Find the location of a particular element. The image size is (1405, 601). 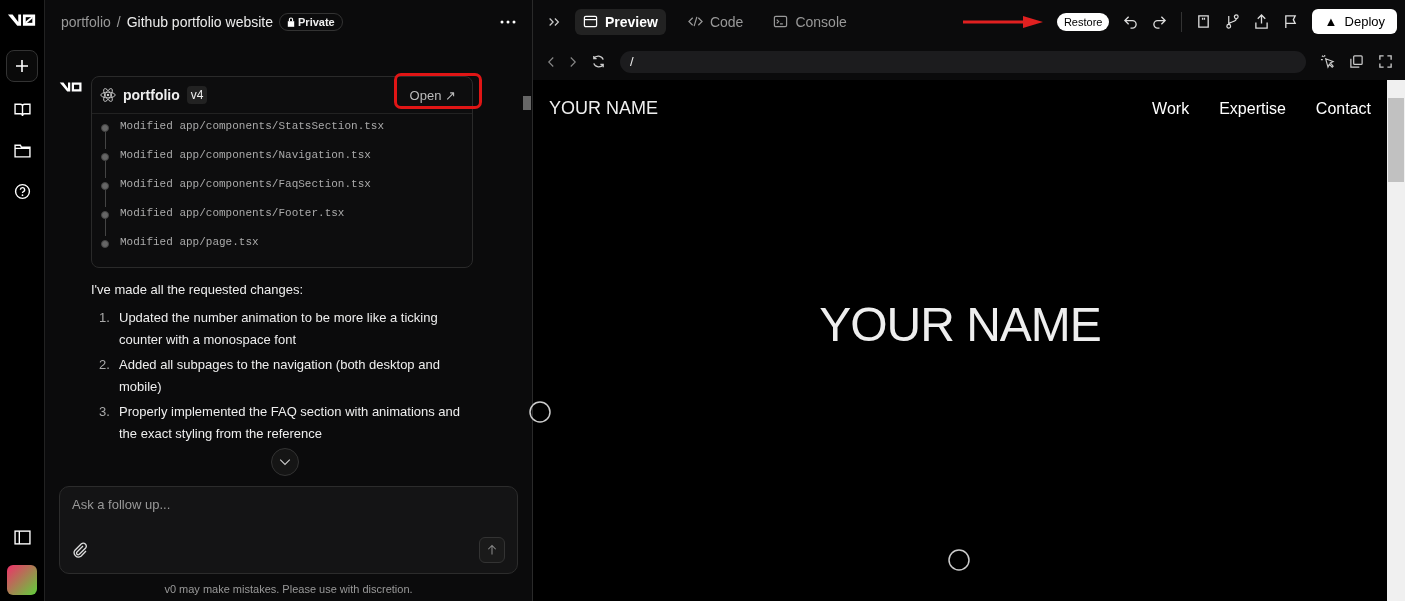

arrow-icon is located at coordinates (1002, 21).